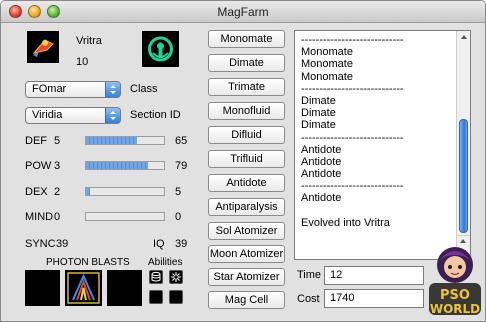 The image size is (486, 322). Describe the element at coordinates (246, 183) in the screenshot. I see `antidote-button: Antidote` at that location.